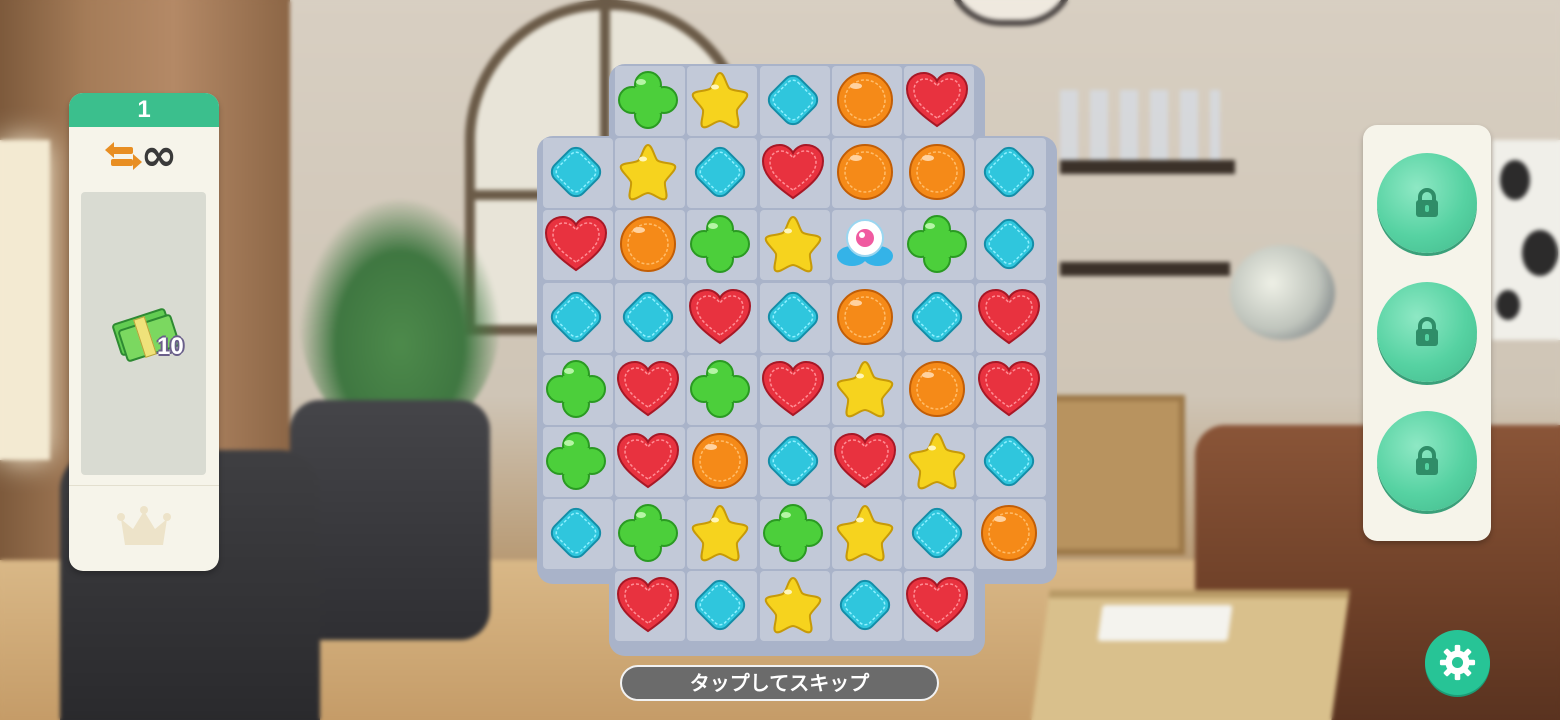 The height and width of the screenshot is (720, 1560). I want to click on pink-bomb-icon, so click(865, 244).